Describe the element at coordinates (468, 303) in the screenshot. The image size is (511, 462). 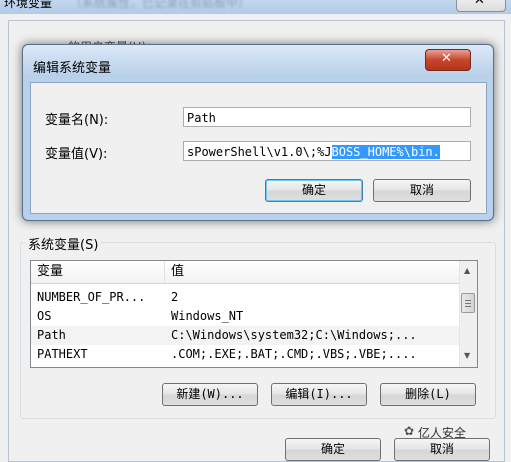
I see `scroll-thumb` at that location.